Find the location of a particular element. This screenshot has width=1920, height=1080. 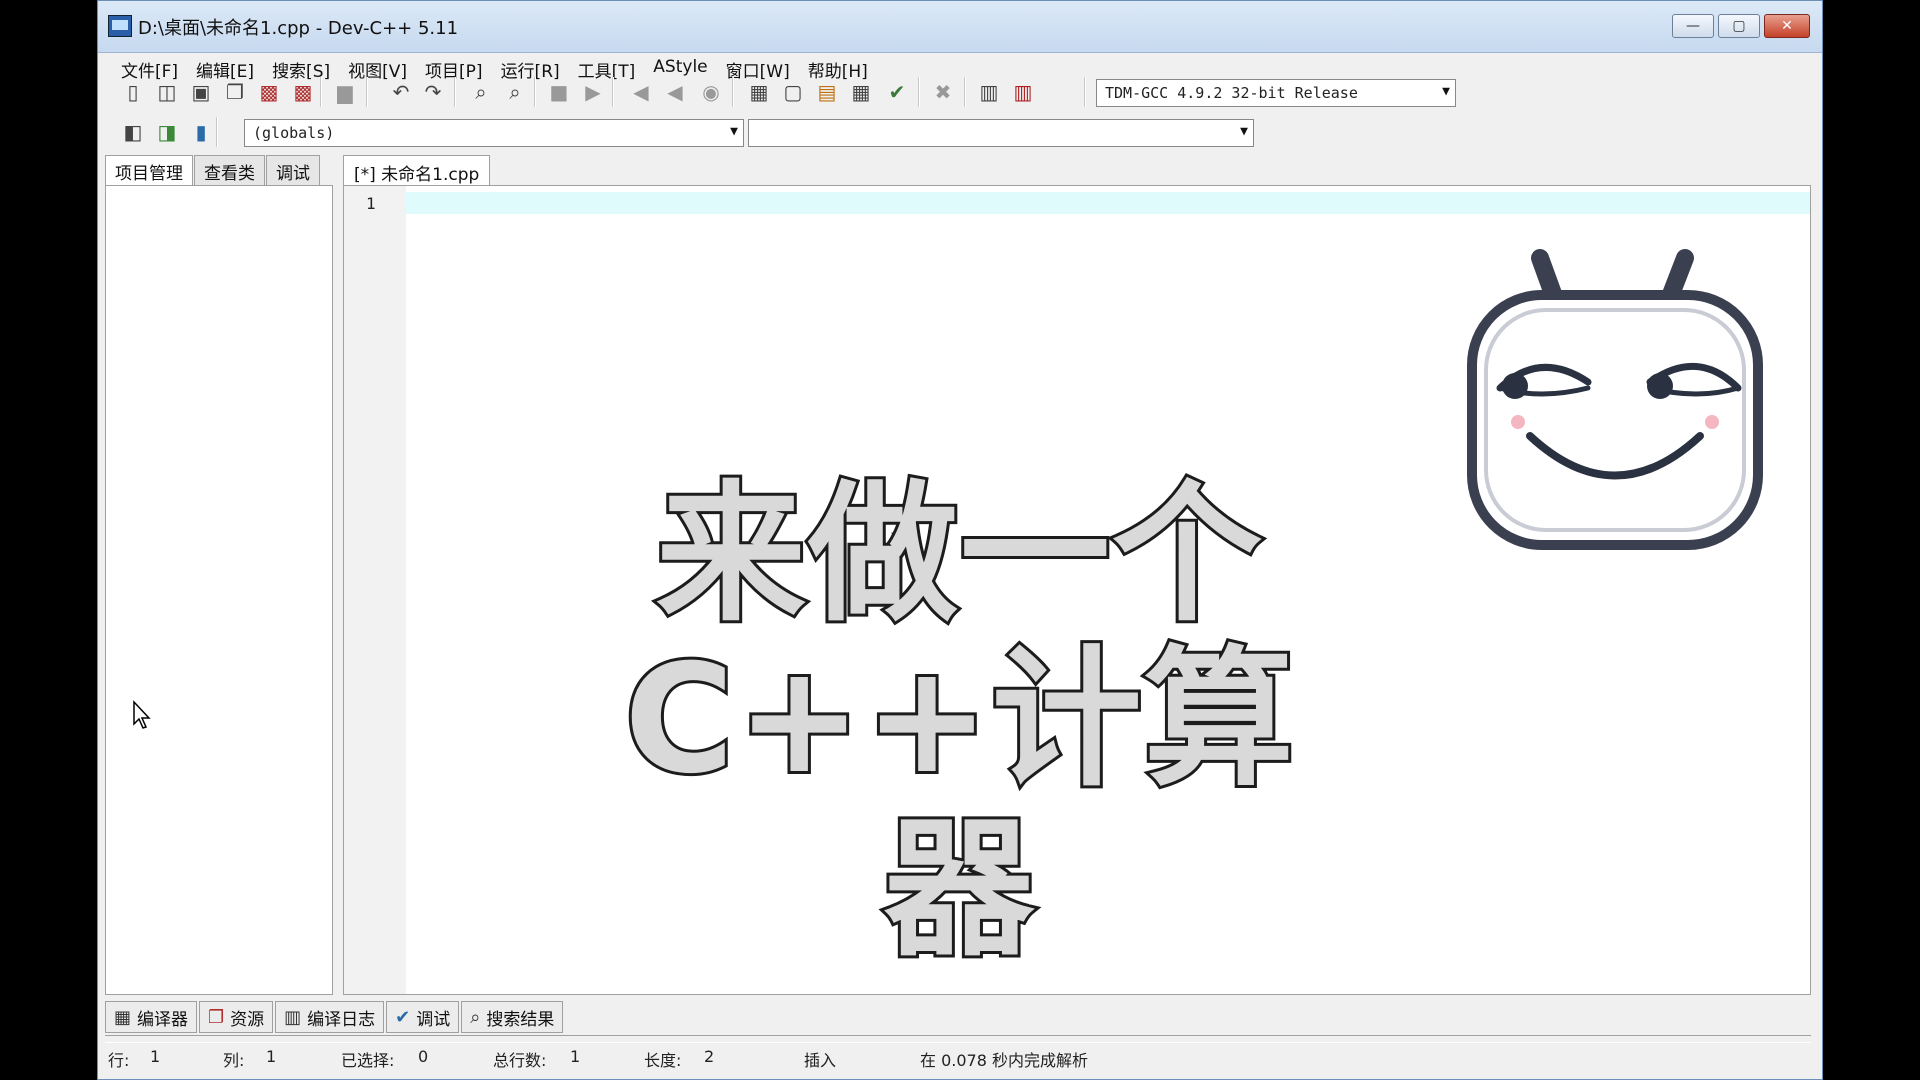

current-line-highlight is located at coordinates (1108, 203).